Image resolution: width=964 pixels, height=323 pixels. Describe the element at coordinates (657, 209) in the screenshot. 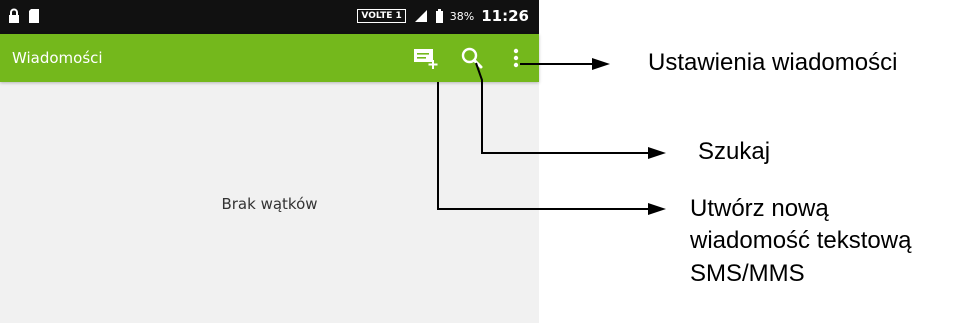

I see `new-message-arrowhead` at that location.